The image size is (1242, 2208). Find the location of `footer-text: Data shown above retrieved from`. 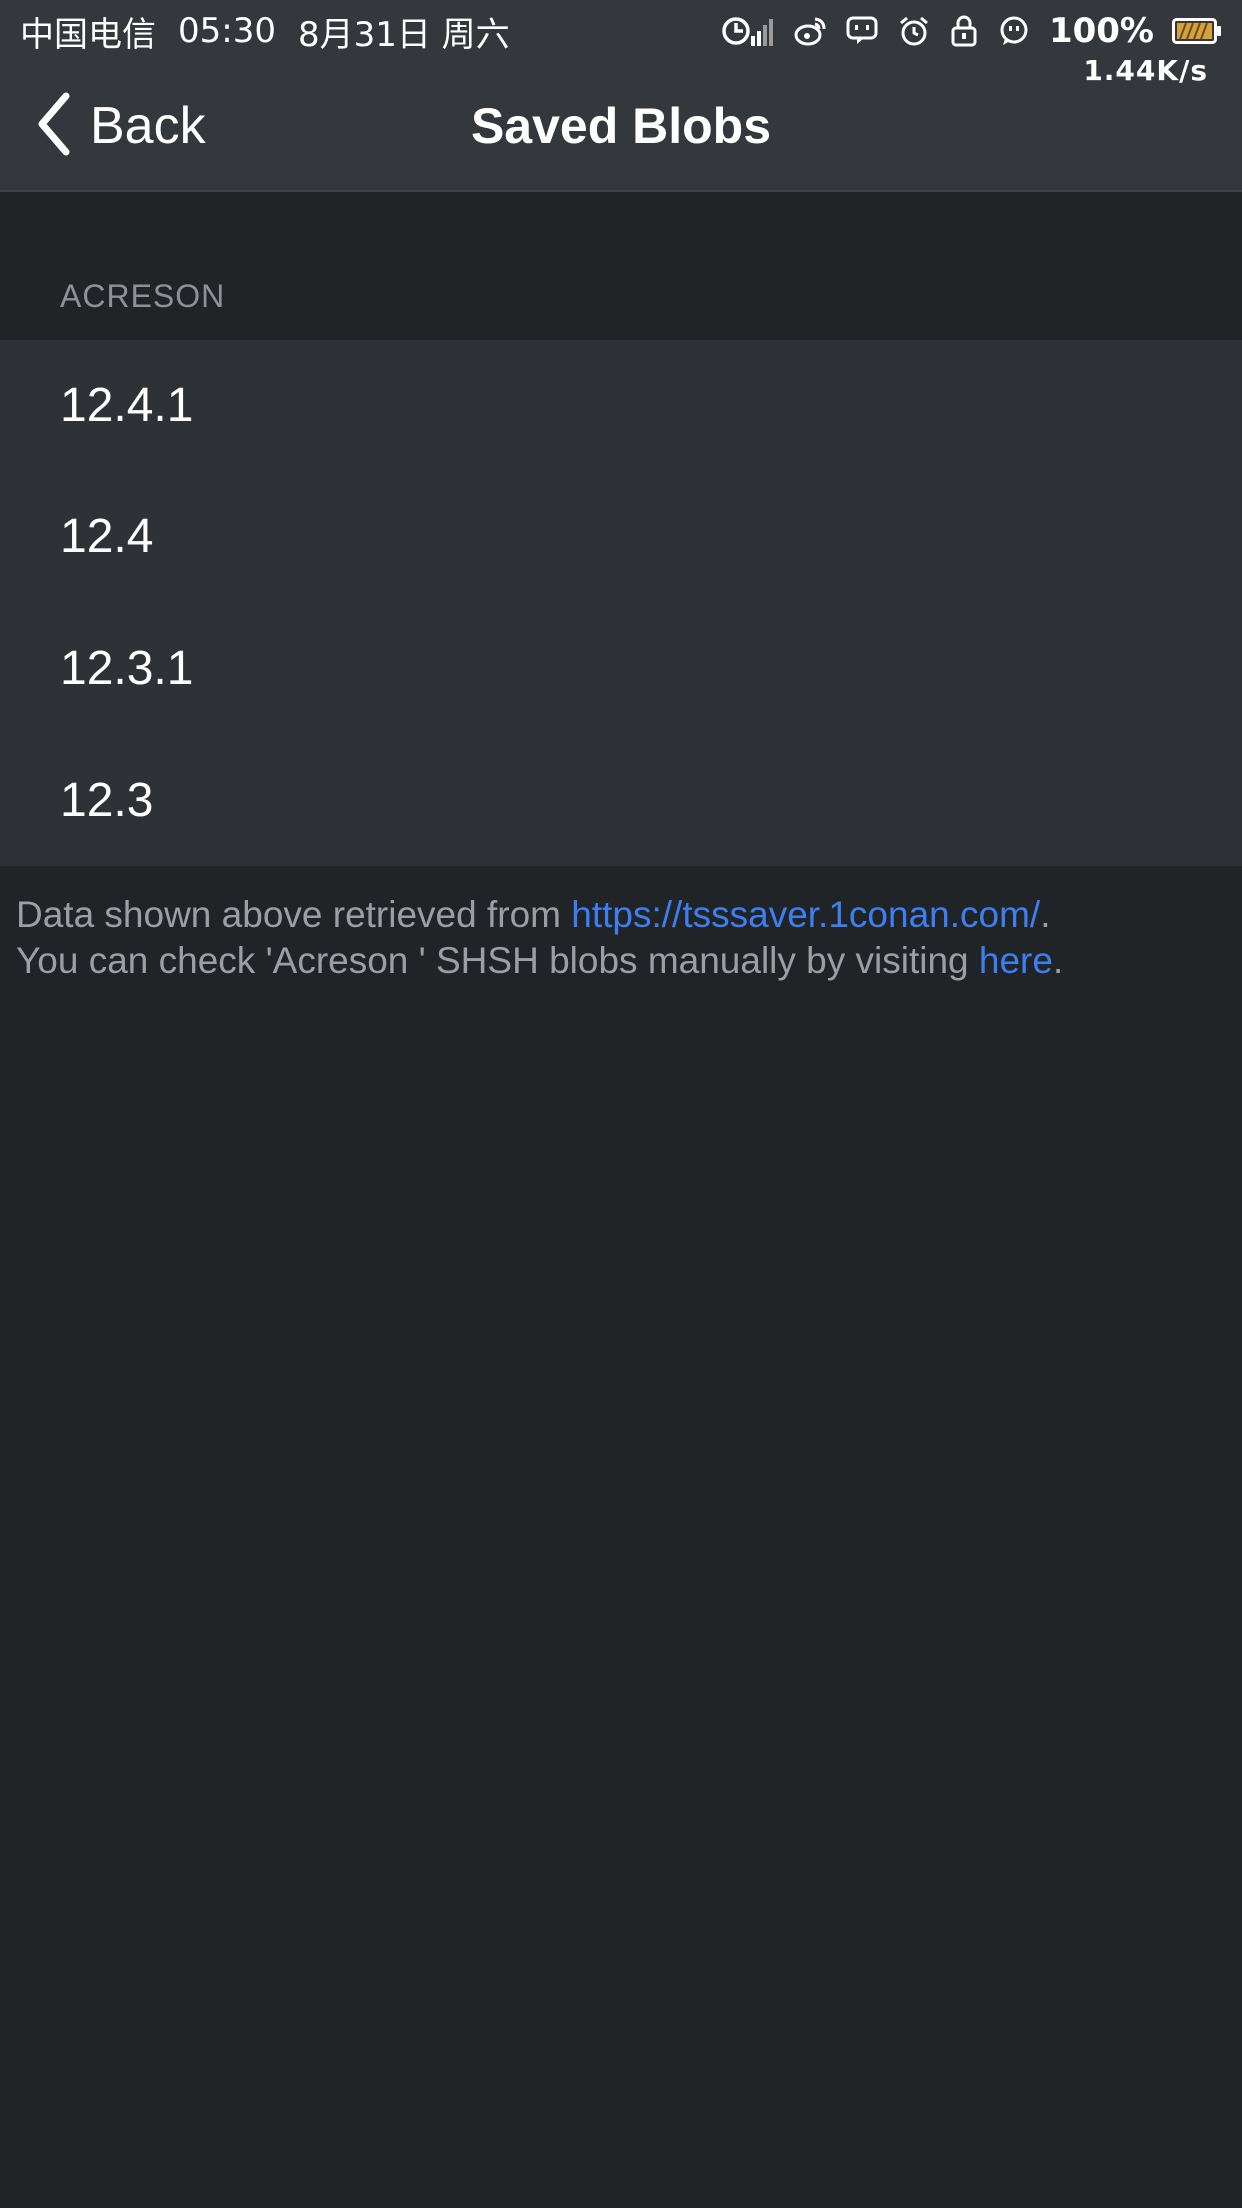

footer-text: Data shown above retrieved from is located at coordinates (294, 914).